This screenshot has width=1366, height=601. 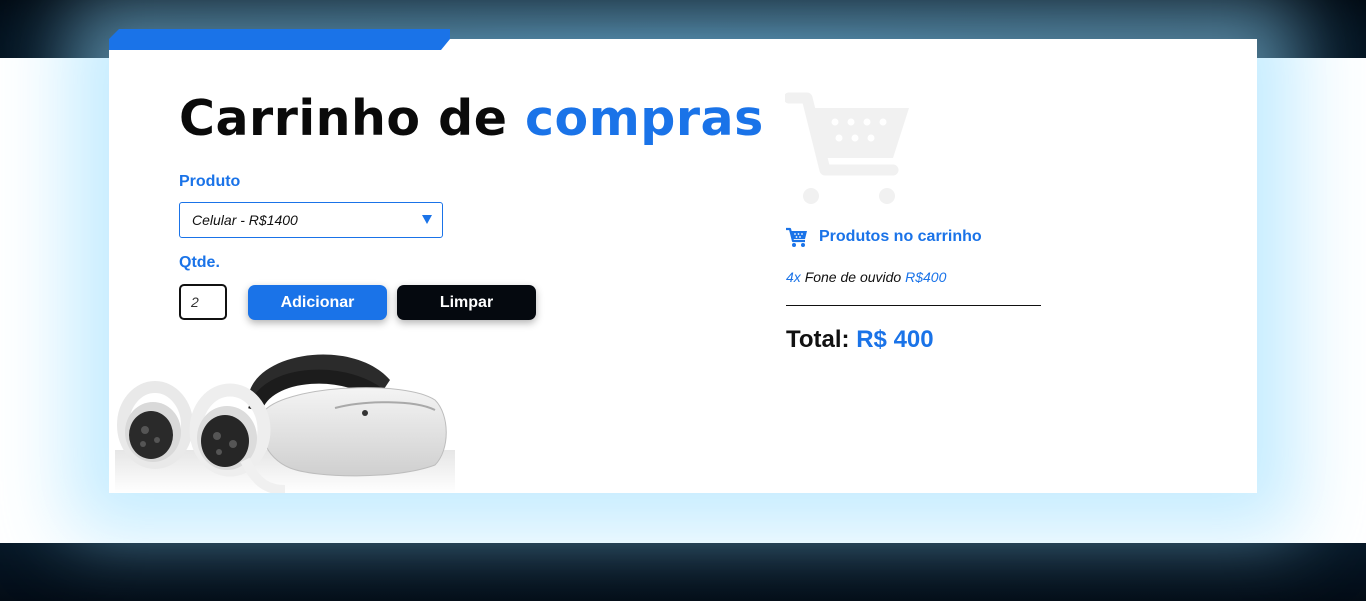 I want to click on cart-item-price: R$400, so click(x=926, y=277).